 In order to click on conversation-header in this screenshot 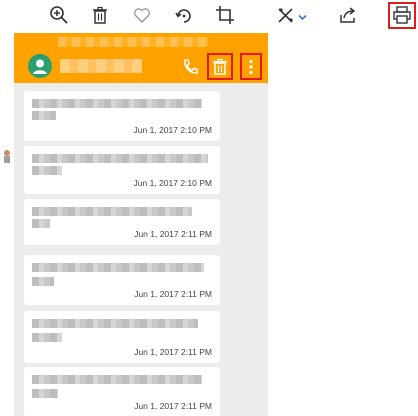, I will do `click(141, 67)`.